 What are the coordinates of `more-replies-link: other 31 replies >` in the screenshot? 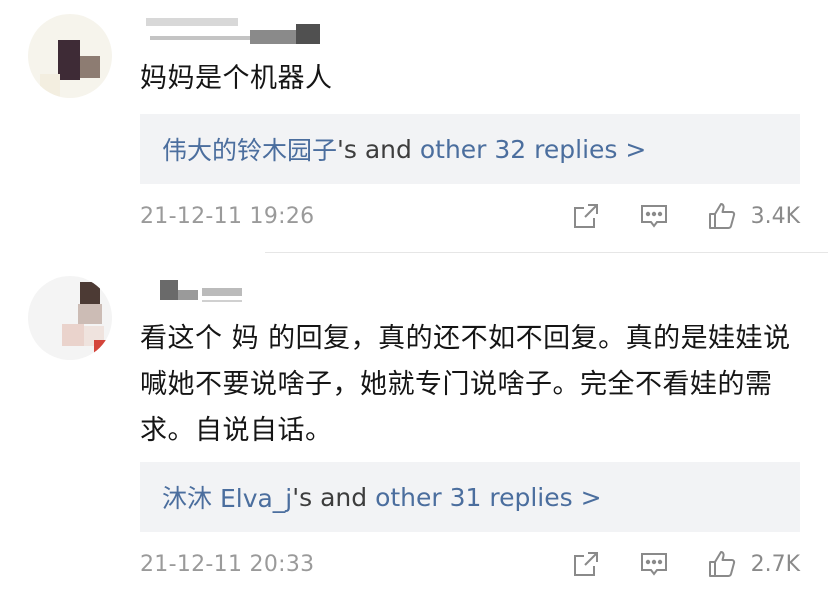 It's located at (488, 497).